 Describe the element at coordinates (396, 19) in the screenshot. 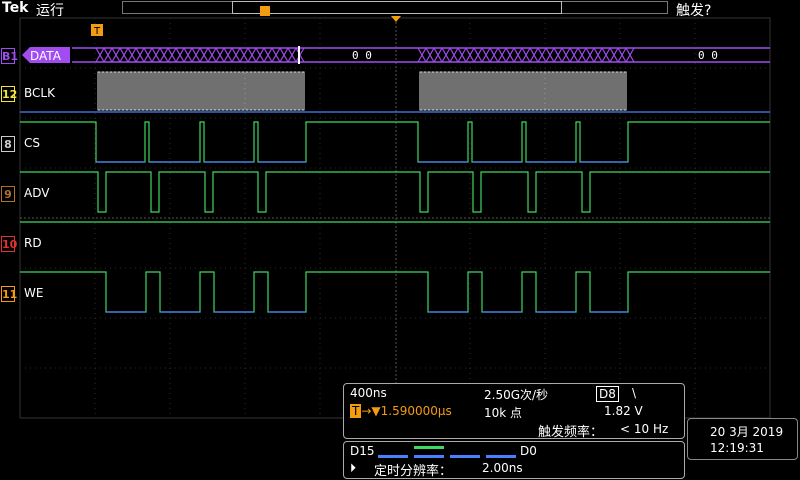

I see `trigger-point-indicator` at that location.